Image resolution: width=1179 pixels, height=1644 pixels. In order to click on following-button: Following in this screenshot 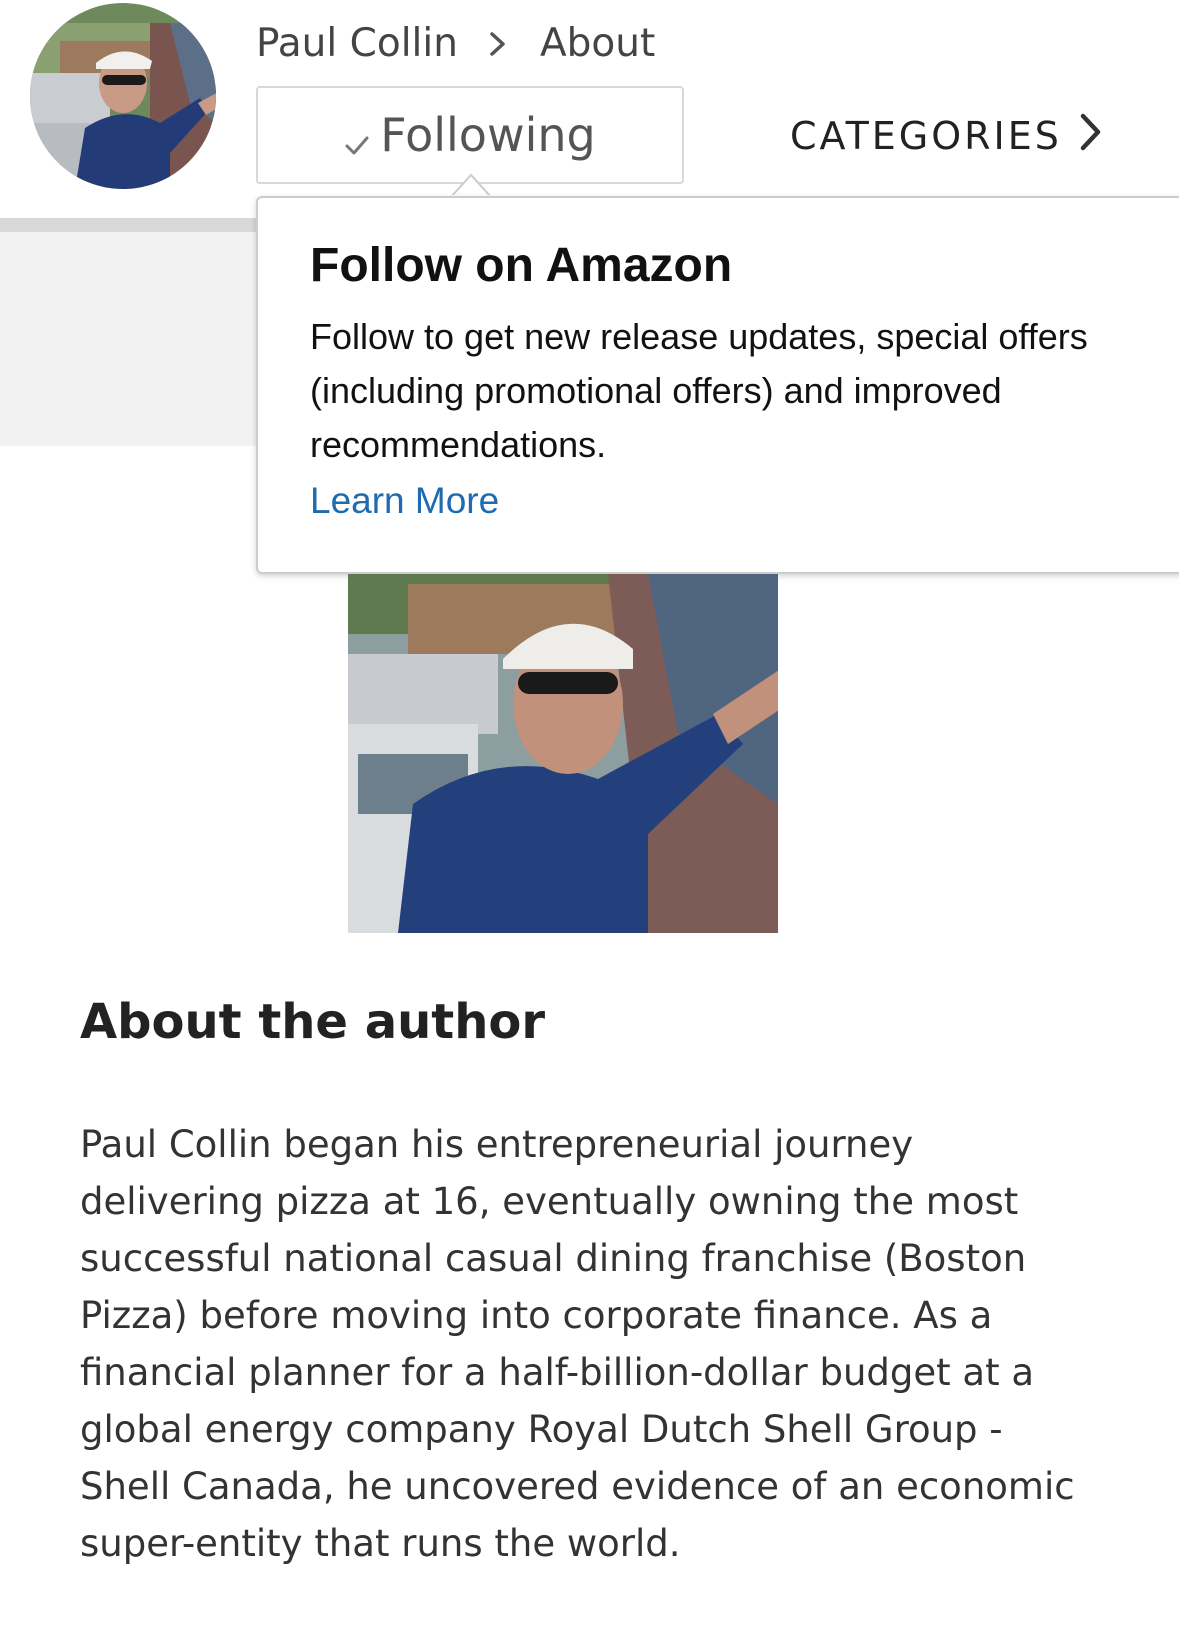, I will do `click(470, 135)`.